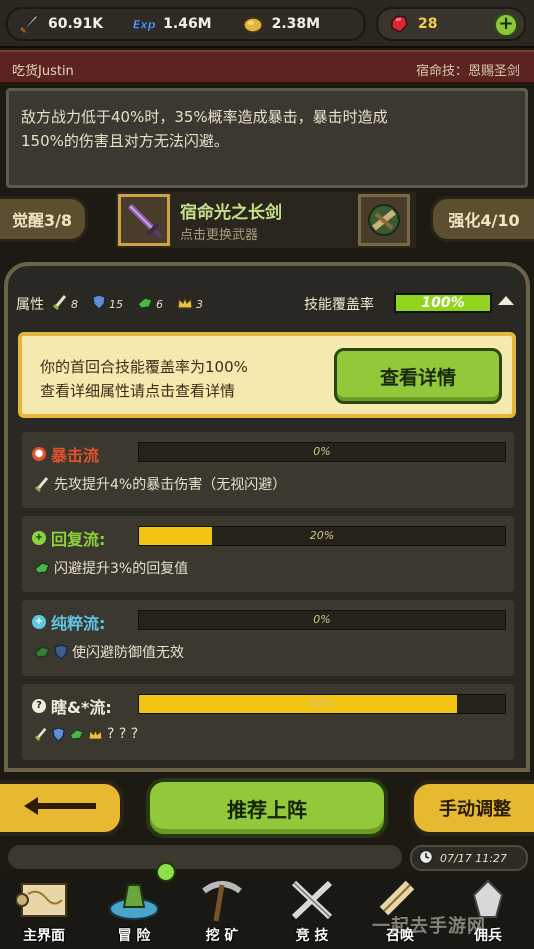 This screenshot has width=534, height=949. I want to click on flow-name: 回复流:, so click(78, 539).